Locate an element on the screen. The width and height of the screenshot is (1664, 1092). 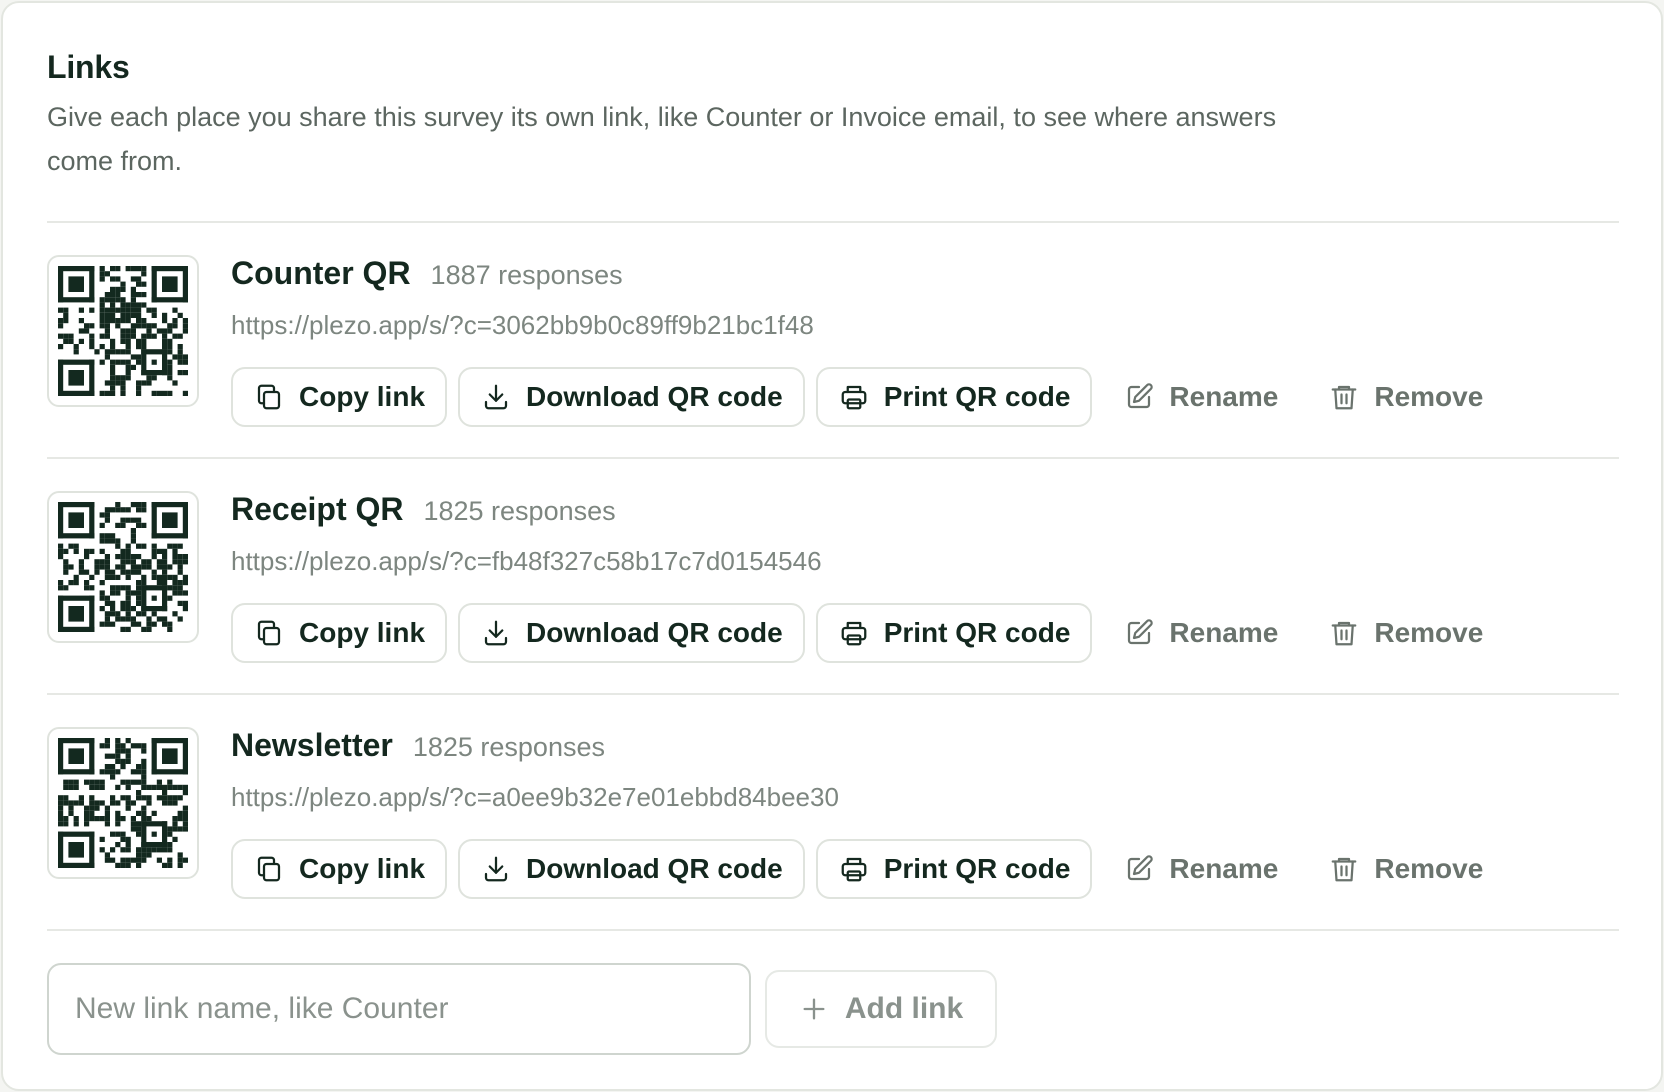
section-title: Links is located at coordinates (88, 67).